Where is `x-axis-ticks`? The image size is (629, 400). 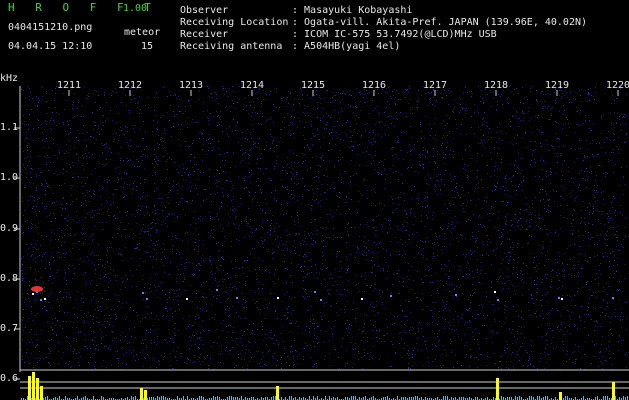
x-axis-ticks is located at coordinates (343, 93).